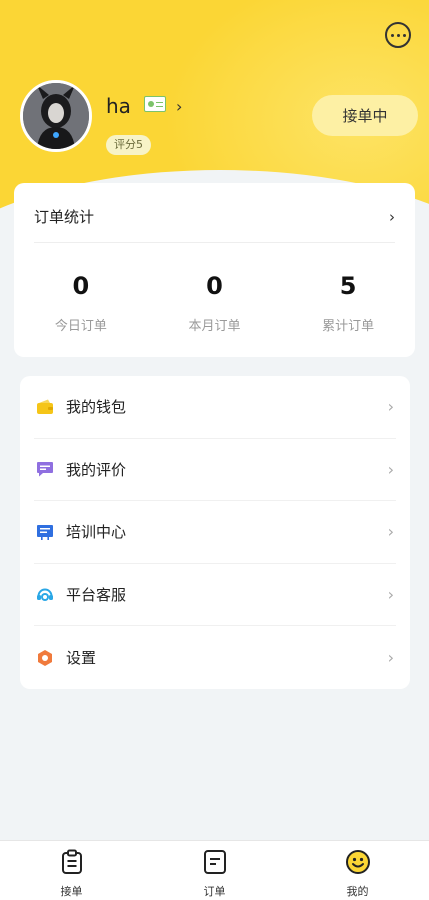  I want to click on rating-badge: 评分5, so click(128, 145).